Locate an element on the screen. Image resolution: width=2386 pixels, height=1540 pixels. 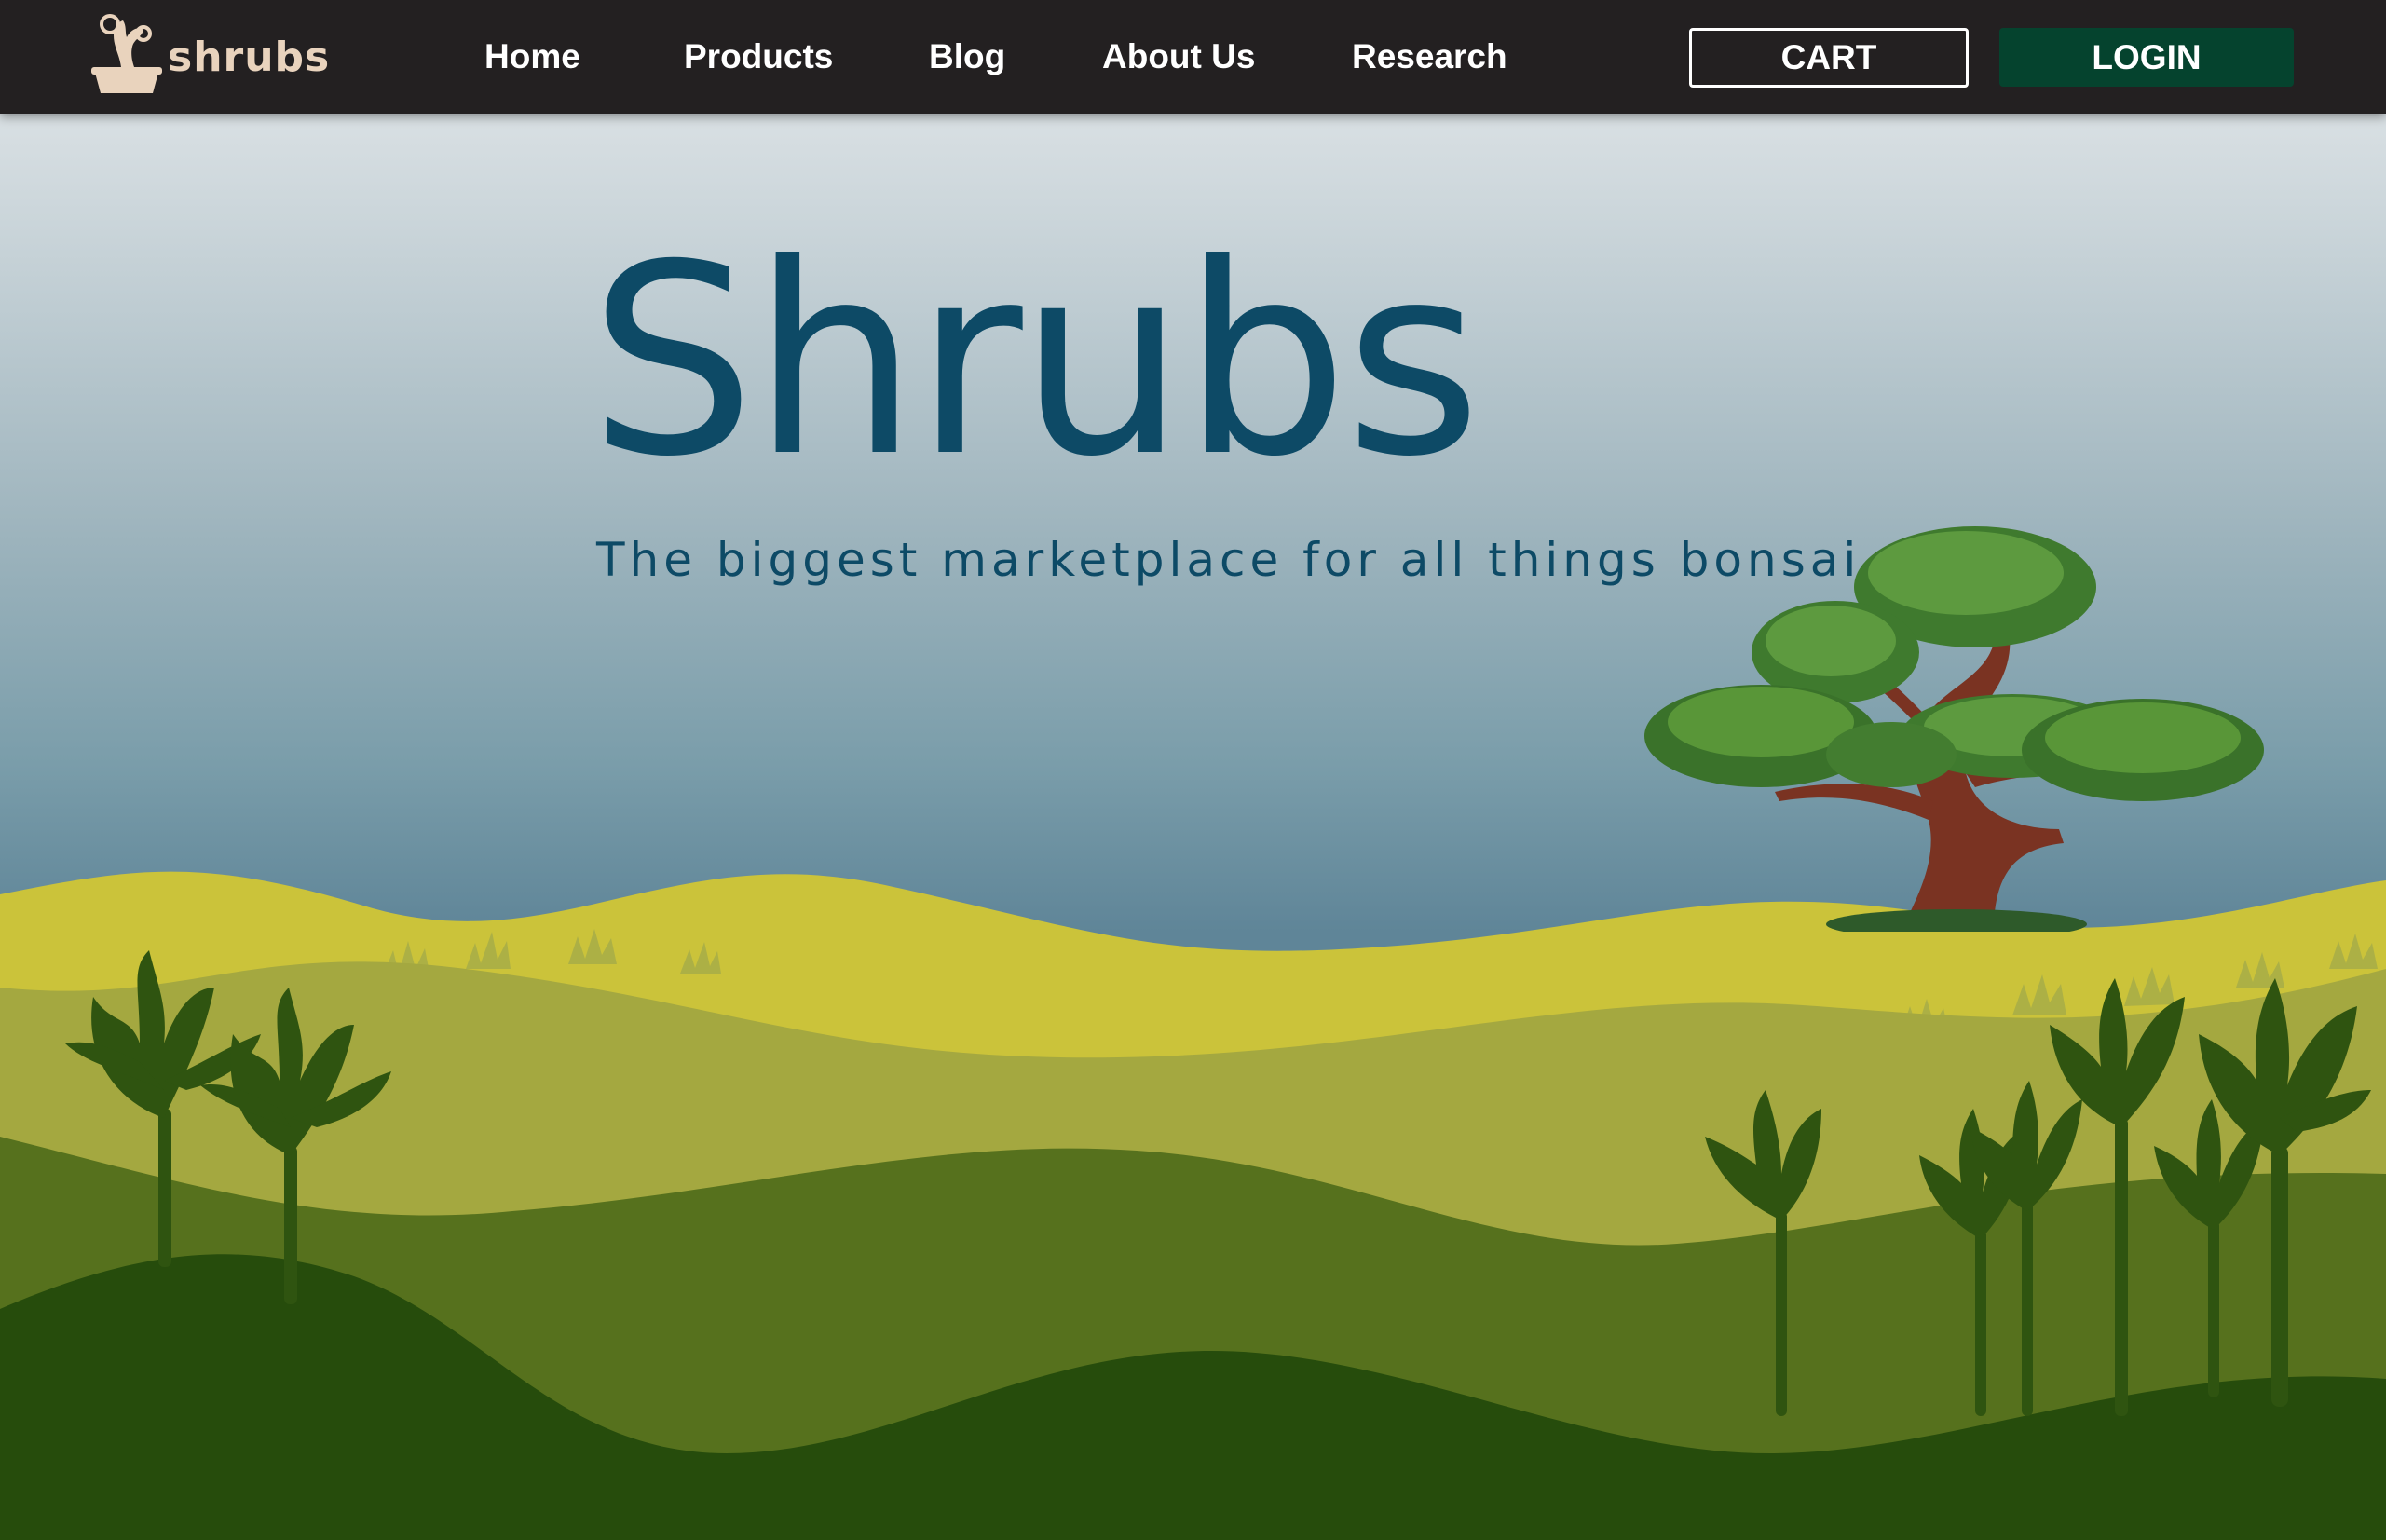
nav-blog: Blog is located at coordinates (967, 57).